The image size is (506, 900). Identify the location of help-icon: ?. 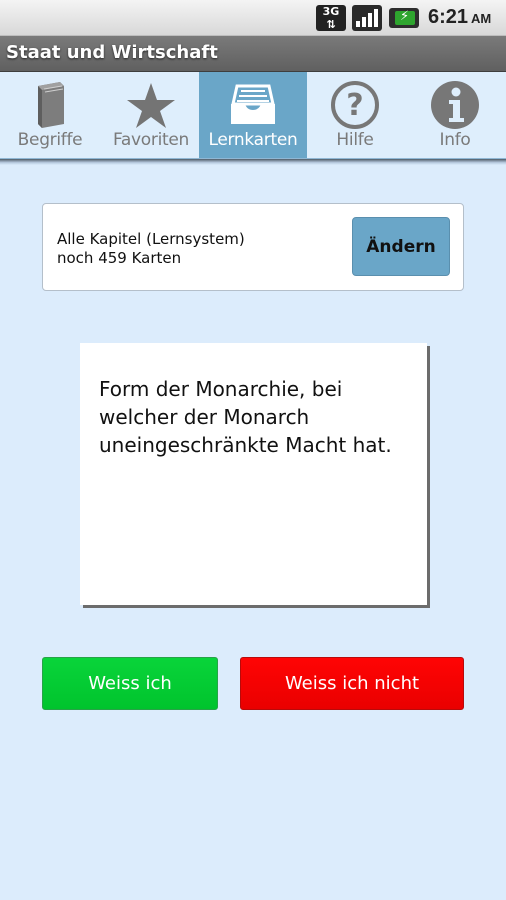
(355, 105).